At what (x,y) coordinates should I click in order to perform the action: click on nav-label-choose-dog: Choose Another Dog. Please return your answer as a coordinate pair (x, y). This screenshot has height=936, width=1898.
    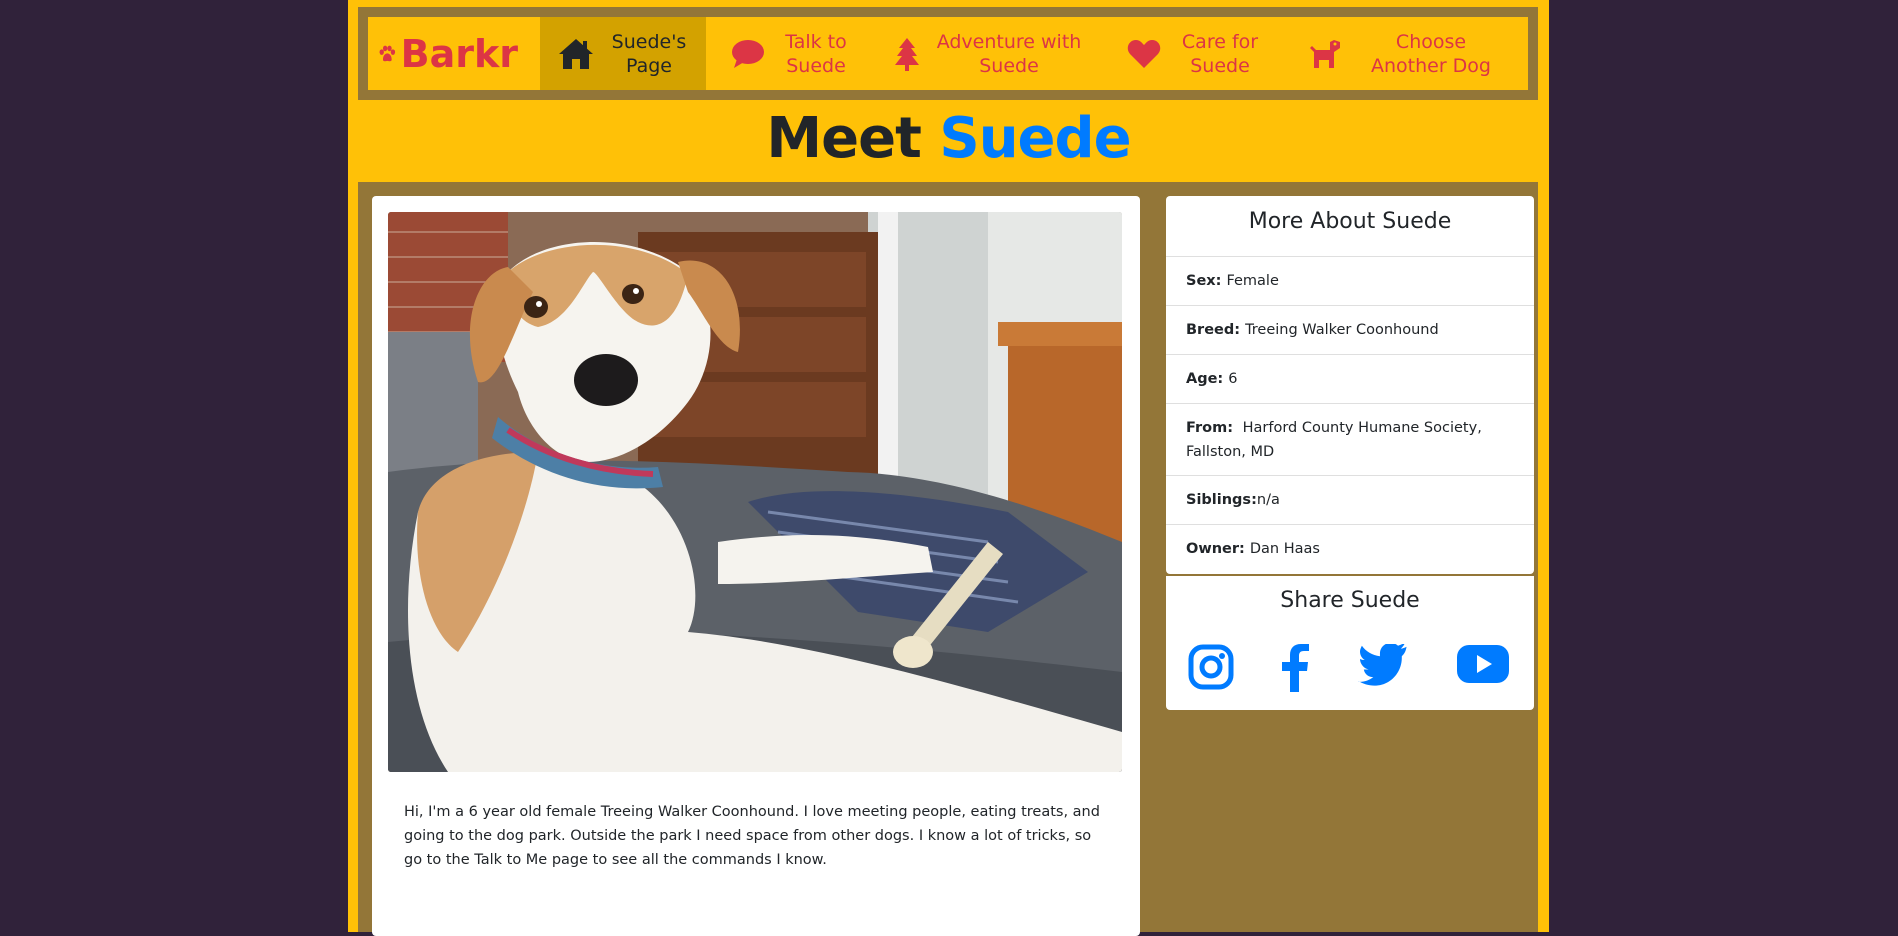
    Looking at the image, I should click on (1430, 53).